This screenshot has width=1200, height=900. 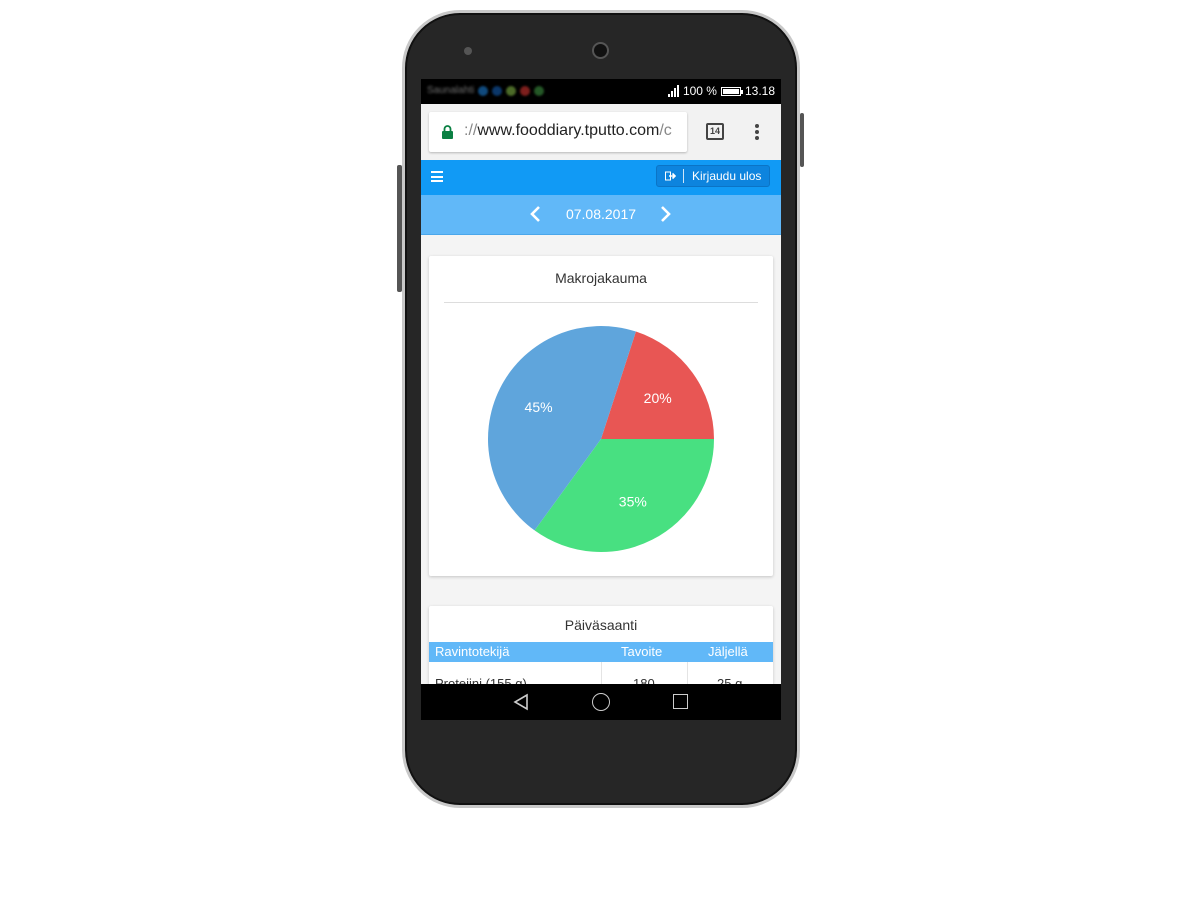 What do you see at coordinates (600, 50) in the screenshot?
I see `front-camera` at bounding box center [600, 50].